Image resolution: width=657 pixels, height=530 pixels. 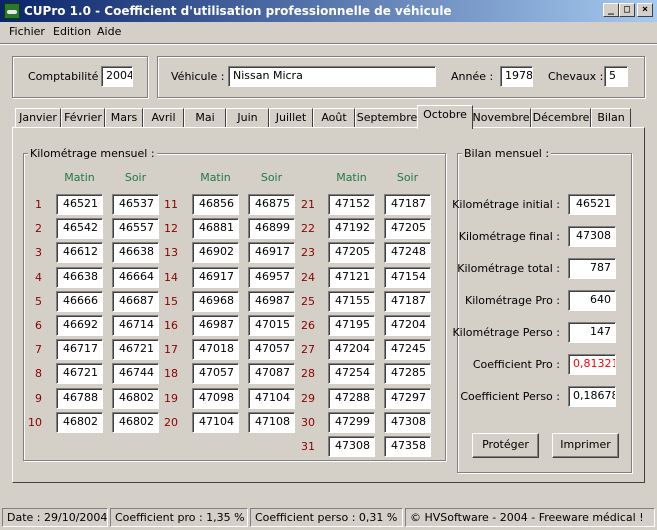 I want to click on tab-décembre: Décembre, so click(x=561, y=117).